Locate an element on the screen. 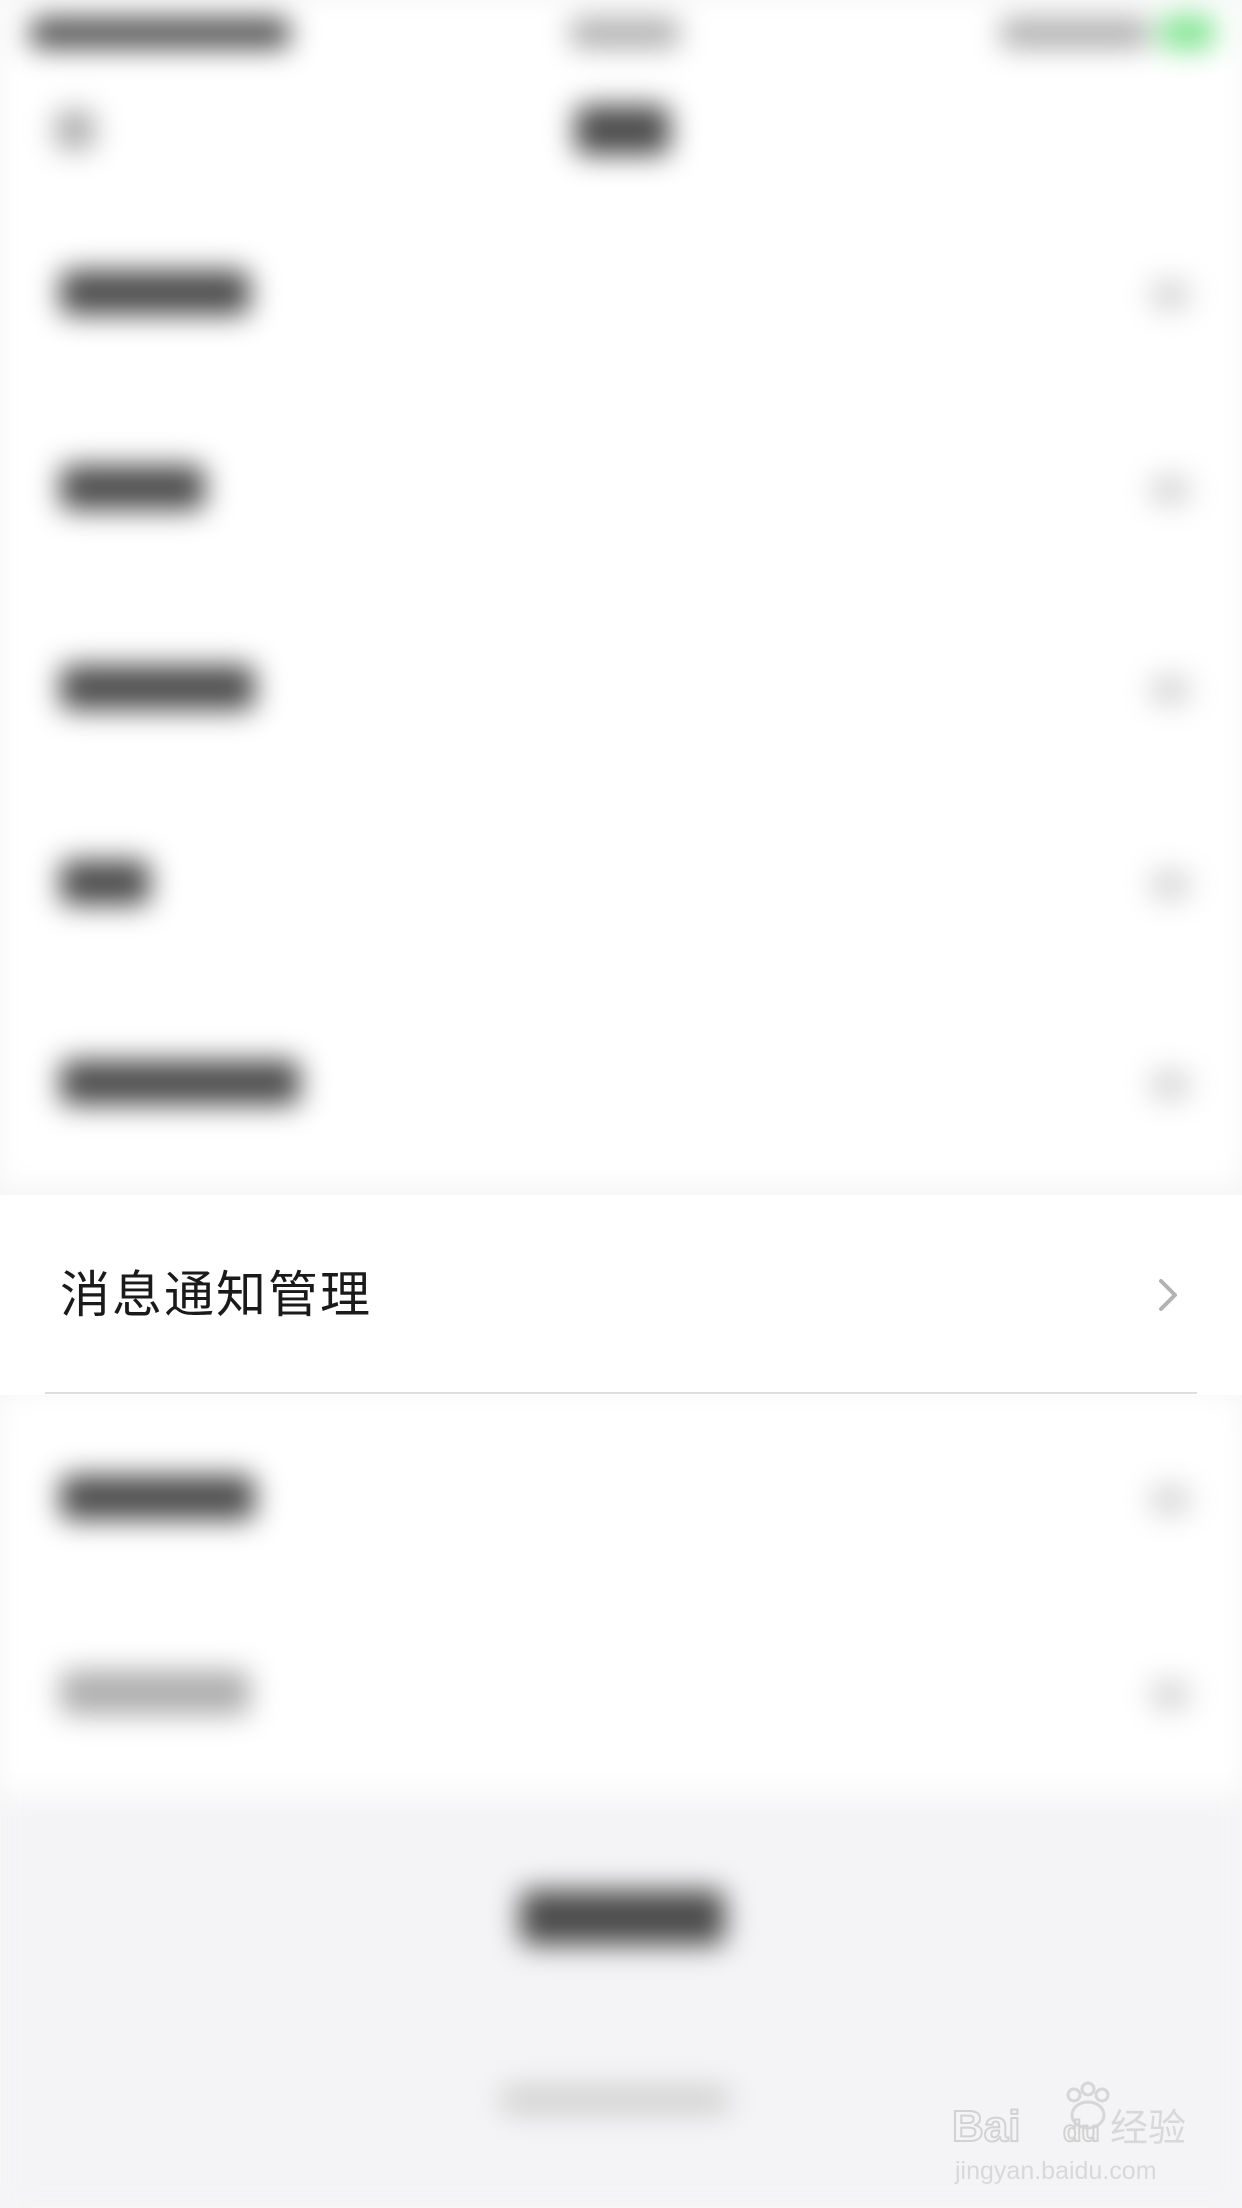 This screenshot has height=2208, width=1242. navigation-bar is located at coordinates (621, 140).